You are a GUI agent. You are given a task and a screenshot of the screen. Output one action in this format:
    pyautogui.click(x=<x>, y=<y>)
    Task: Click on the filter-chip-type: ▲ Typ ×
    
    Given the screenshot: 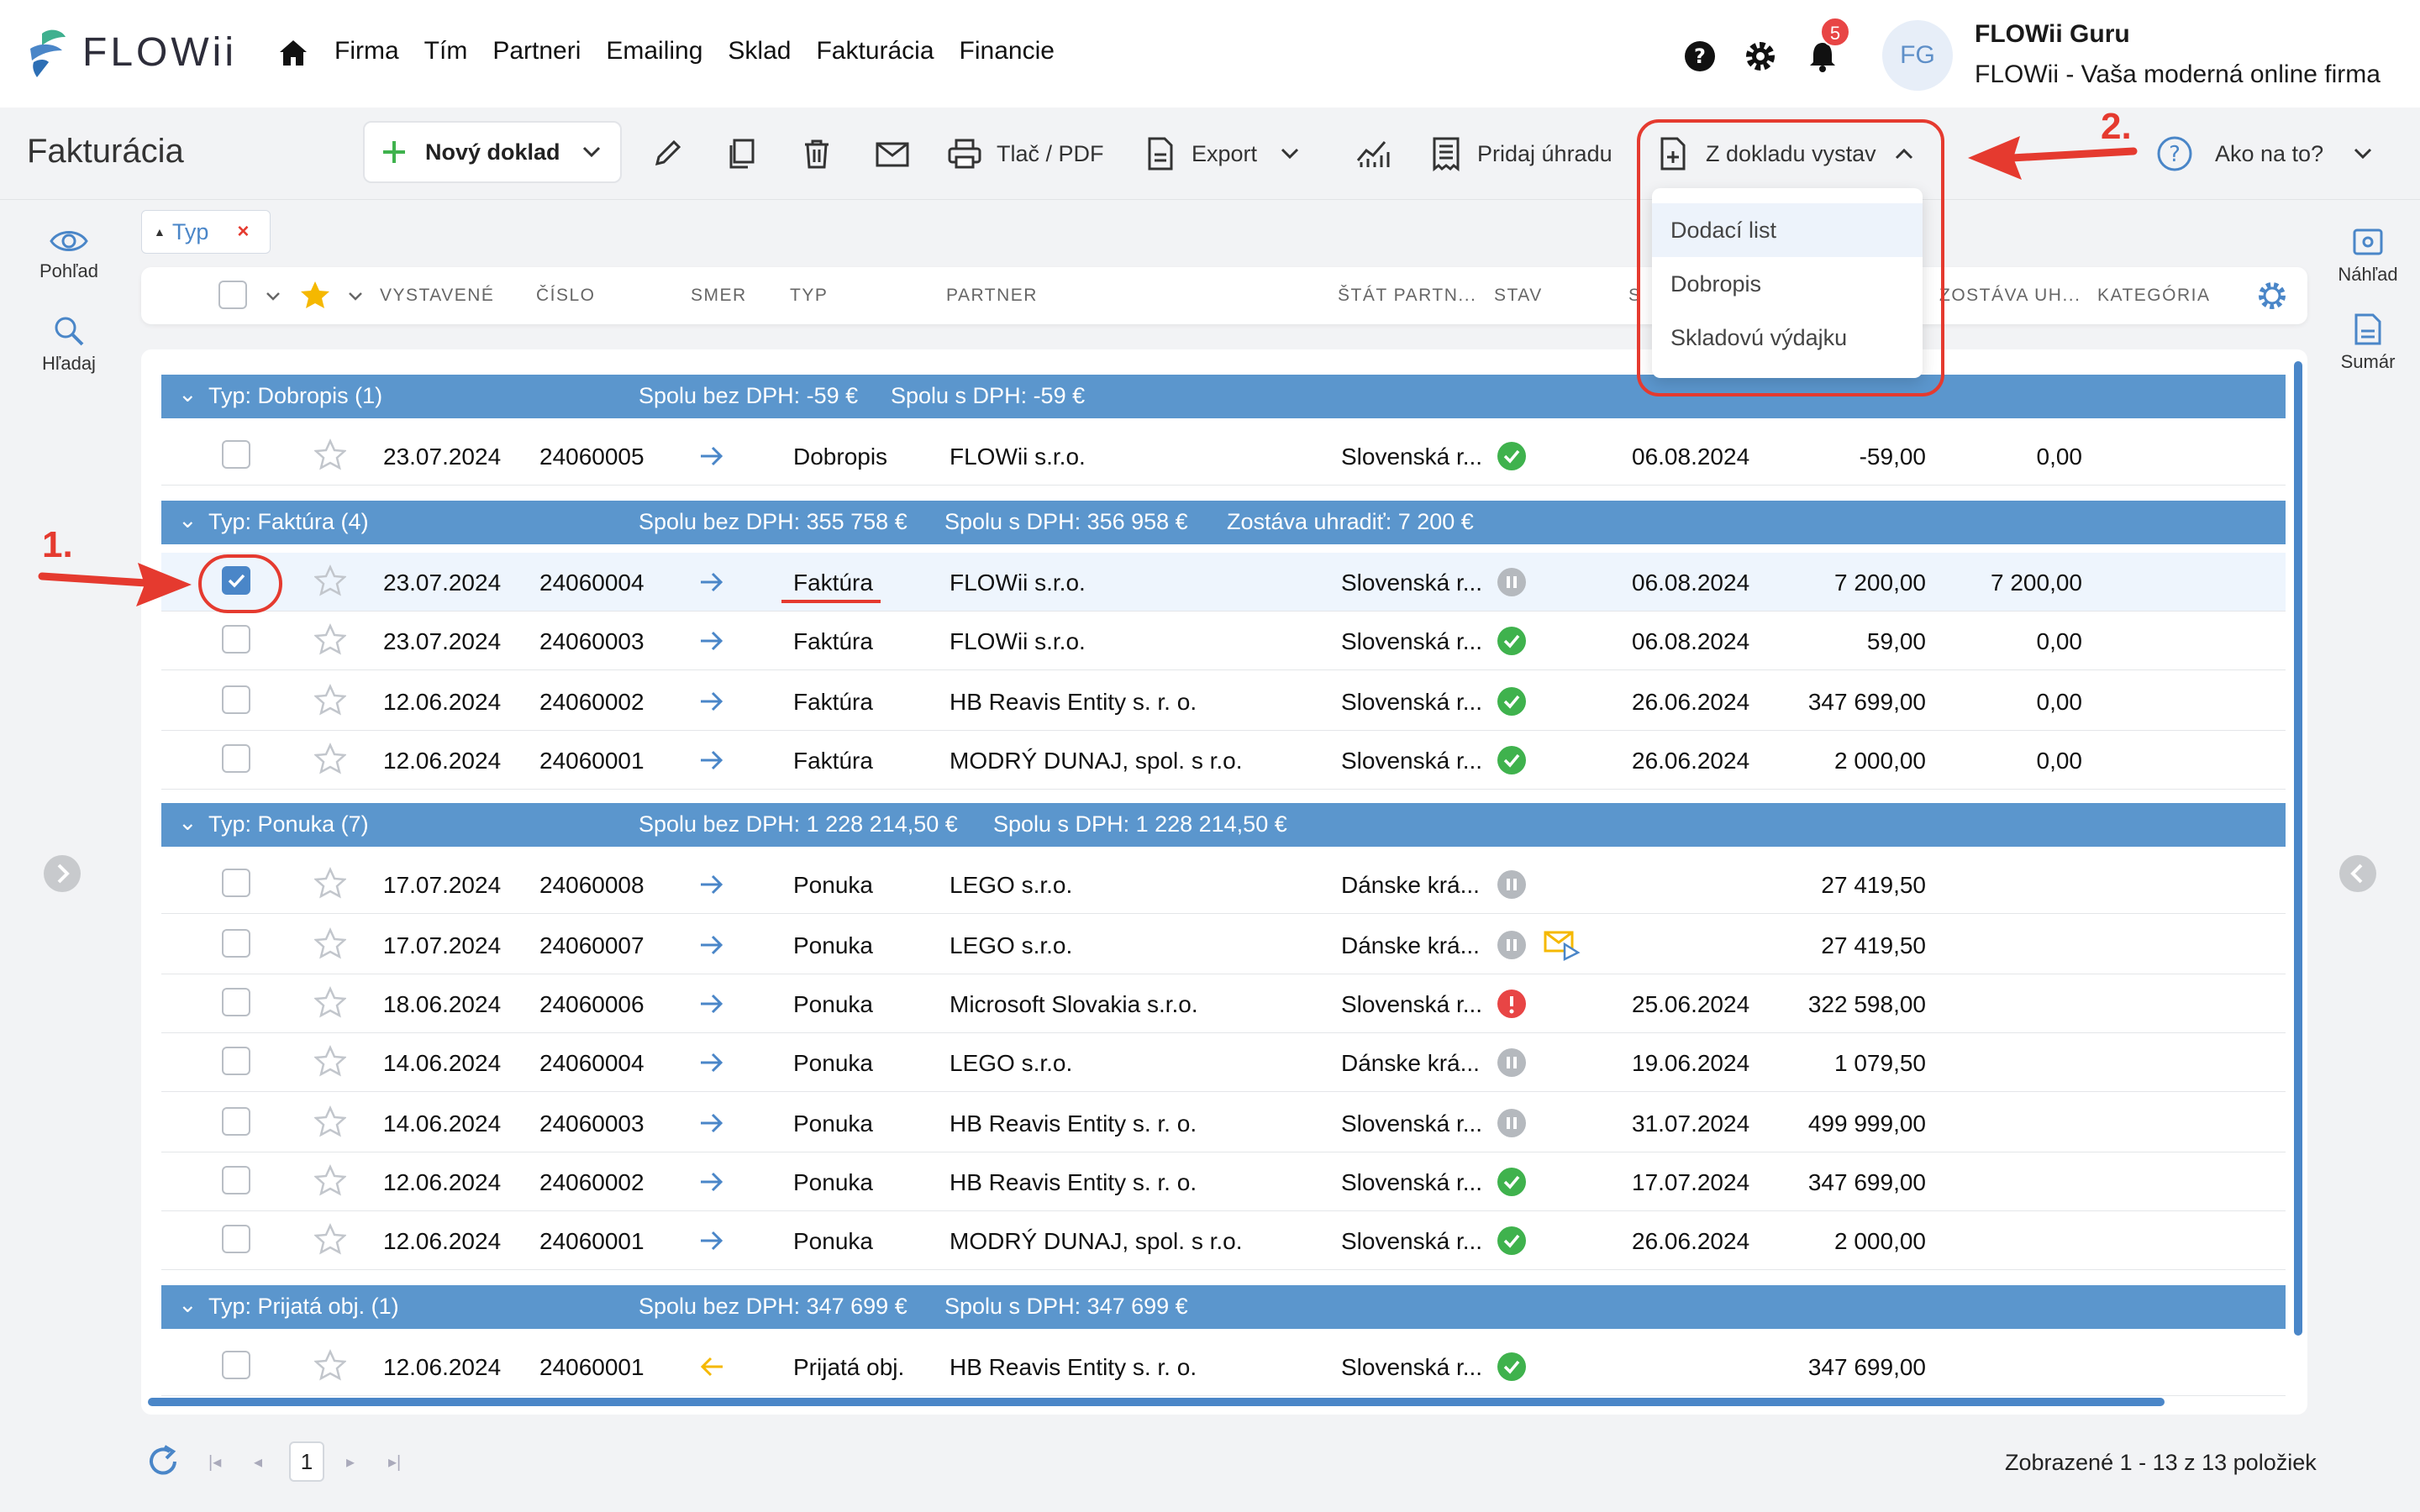 What is the action you would take?
    pyautogui.click(x=206, y=232)
    